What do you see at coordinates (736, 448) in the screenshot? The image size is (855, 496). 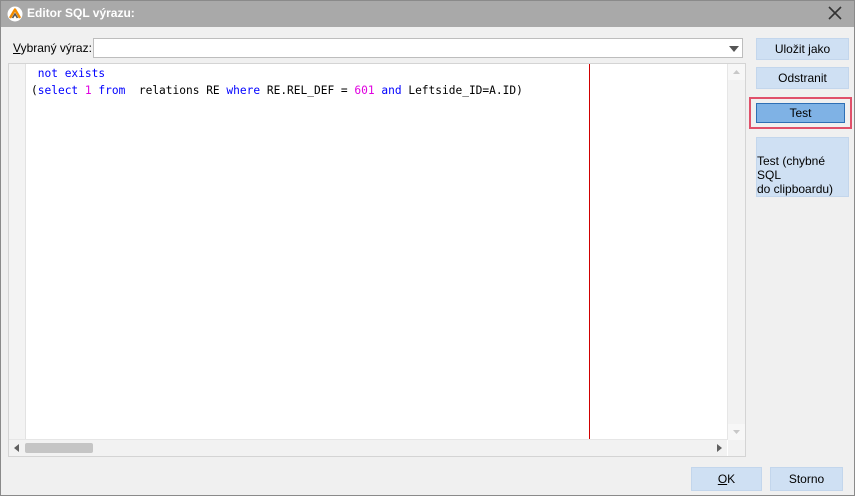 I see `scrollbar-corner` at bounding box center [736, 448].